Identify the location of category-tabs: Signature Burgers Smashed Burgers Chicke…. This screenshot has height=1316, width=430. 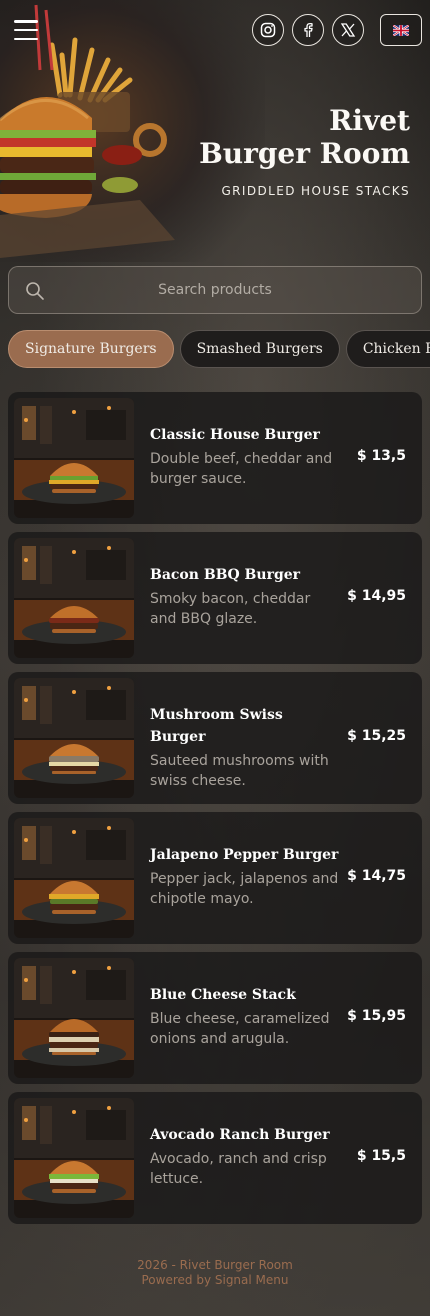
(219, 349).